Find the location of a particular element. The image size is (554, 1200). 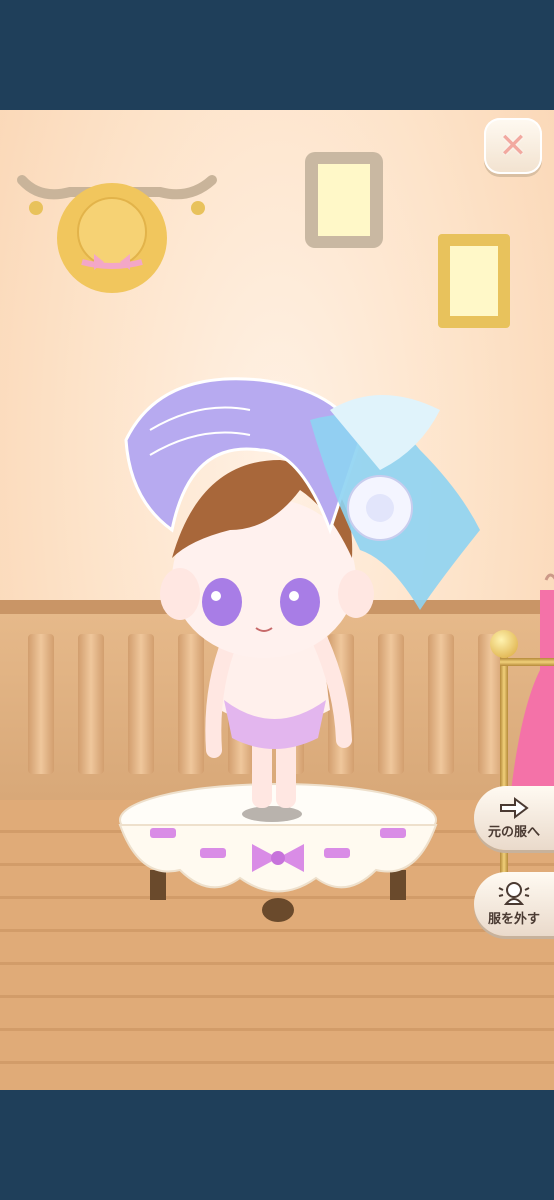

pedestal is located at coordinates (278, 852).